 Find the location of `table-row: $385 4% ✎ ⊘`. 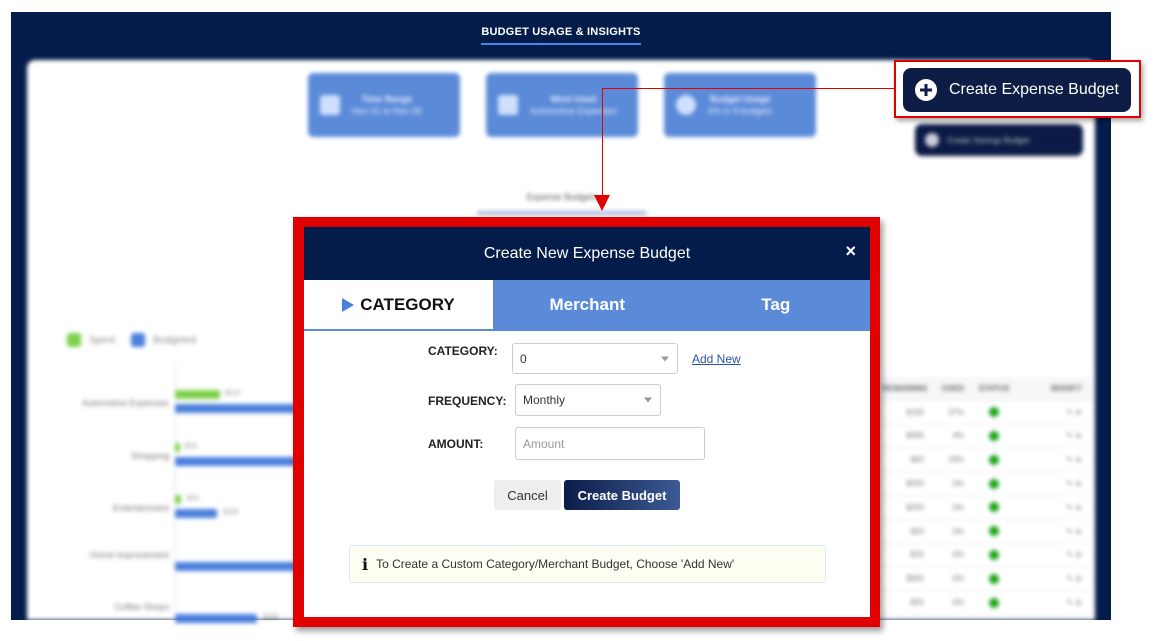

table-row: $385 4% ✎ ⊘ is located at coordinates (987, 437).